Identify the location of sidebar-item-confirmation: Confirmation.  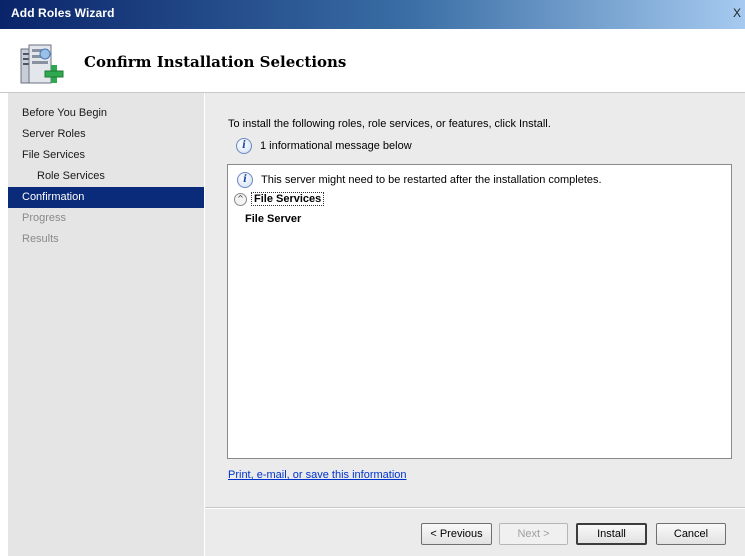
(106, 197).